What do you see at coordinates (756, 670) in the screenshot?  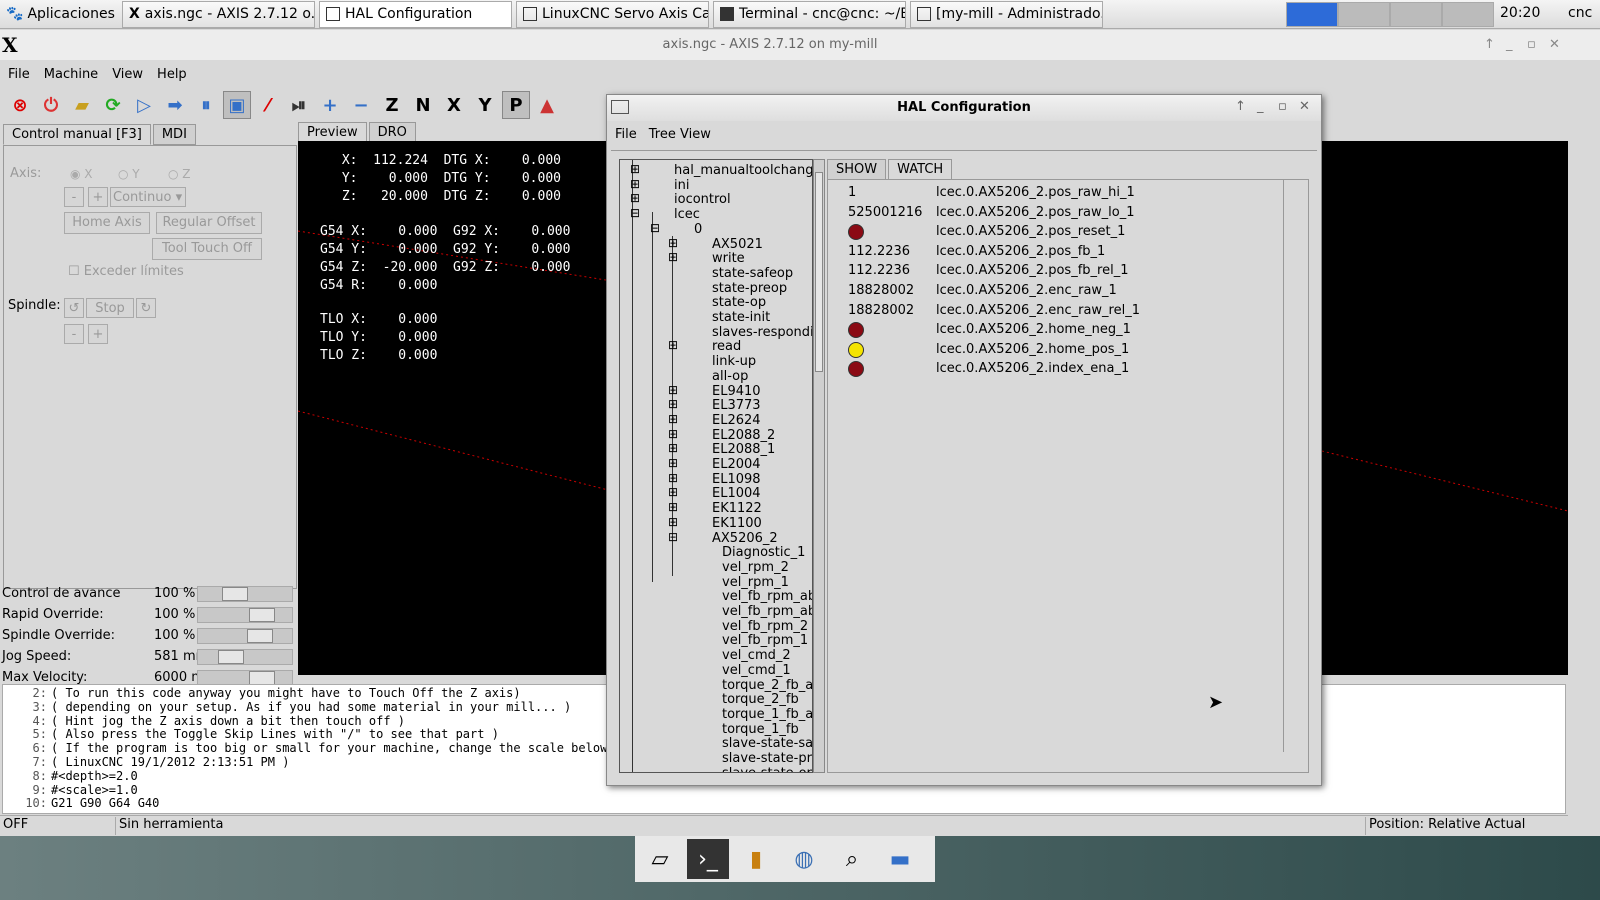 I see `tree-node: vel_cmd_1` at bounding box center [756, 670].